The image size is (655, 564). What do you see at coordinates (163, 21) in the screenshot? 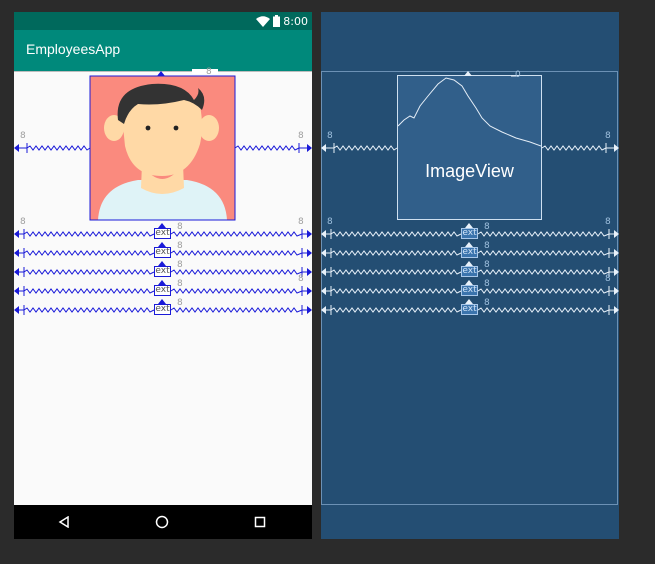
I see `status-bar: 8:00` at bounding box center [163, 21].